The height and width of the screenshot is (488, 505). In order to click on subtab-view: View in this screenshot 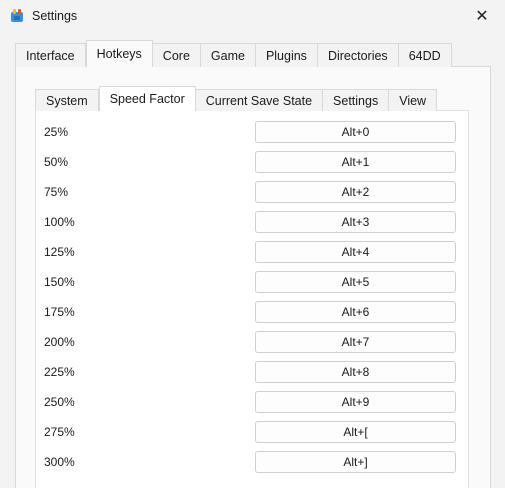, I will do `click(413, 100)`.